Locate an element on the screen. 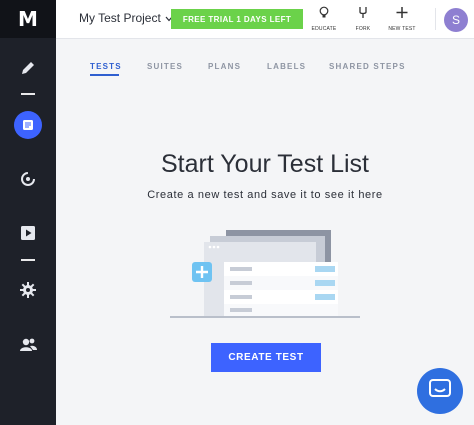 The height and width of the screenshot is (425, 474). educate-label: EDUCATE is located at coordinates (324, 29).